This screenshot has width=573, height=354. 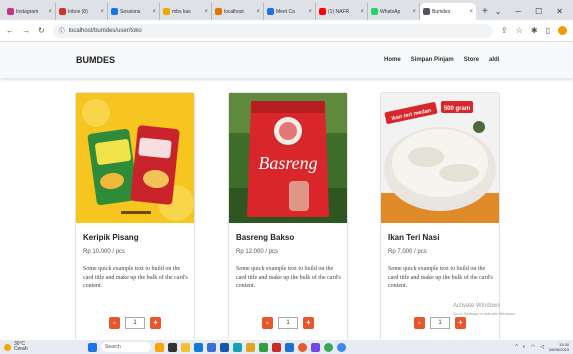 What do you see at coordinates (250, 347) in the screenshot?
I see `folder-icon` at bounding box center [250, 347].